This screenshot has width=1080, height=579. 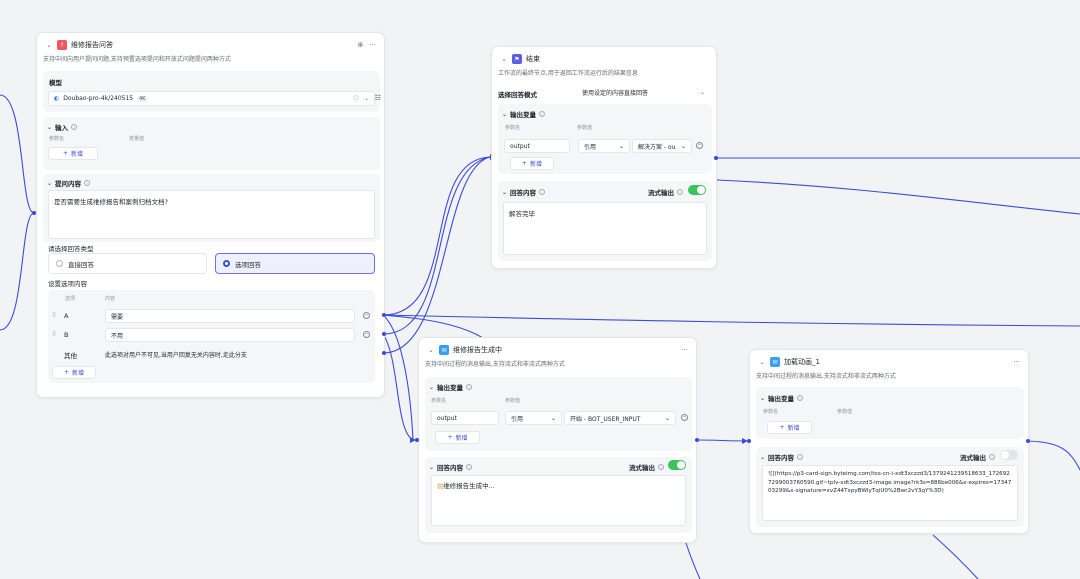 I want to click on option-other-port, so click(x=384, y=353).